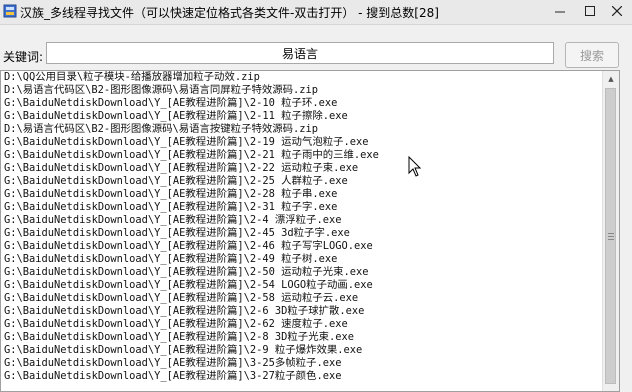  Describe the element at coordinates (300, 53) in the screenshot. I see `keyword-input` at that location.